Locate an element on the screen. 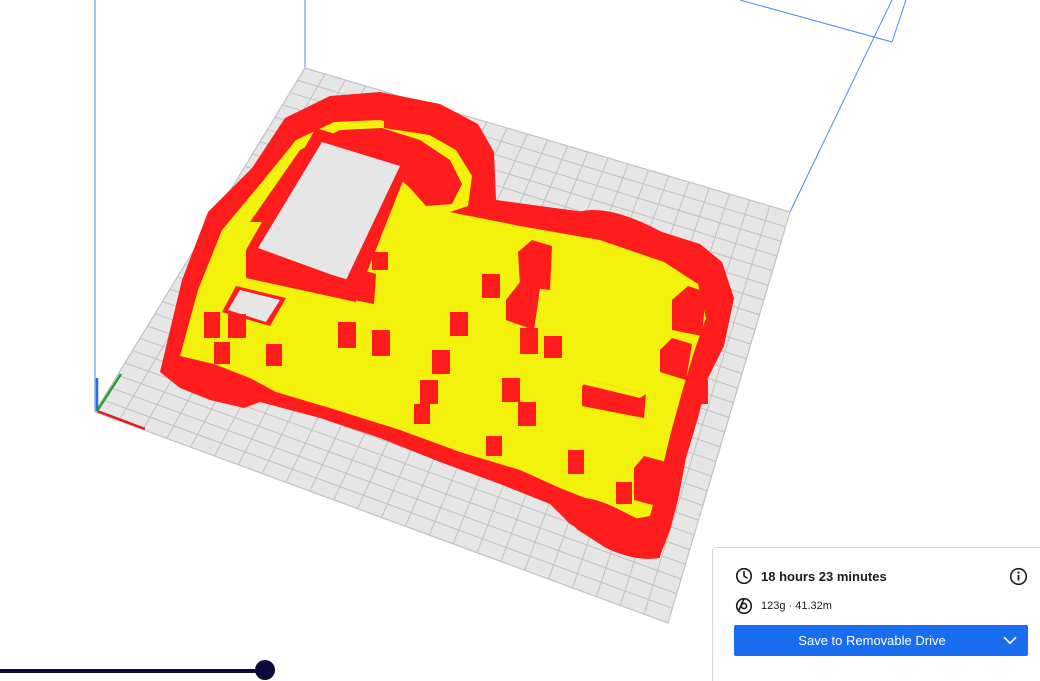  clock-icon is located at coordinates (744, 576).